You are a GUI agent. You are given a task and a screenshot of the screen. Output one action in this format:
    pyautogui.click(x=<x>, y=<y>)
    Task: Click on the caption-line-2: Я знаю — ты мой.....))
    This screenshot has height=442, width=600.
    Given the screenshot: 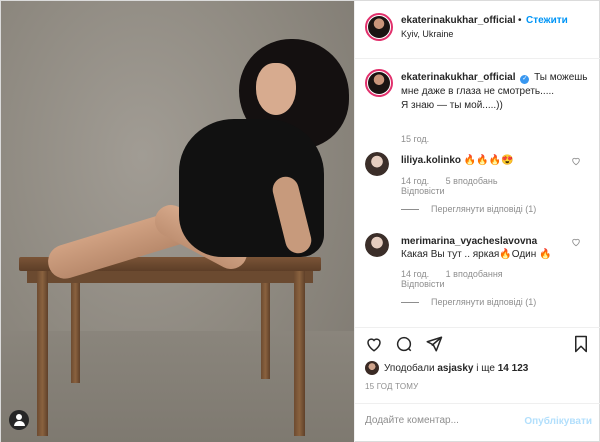 What is the action you would take?
    pyautogui.click(x=452, y=105)
    